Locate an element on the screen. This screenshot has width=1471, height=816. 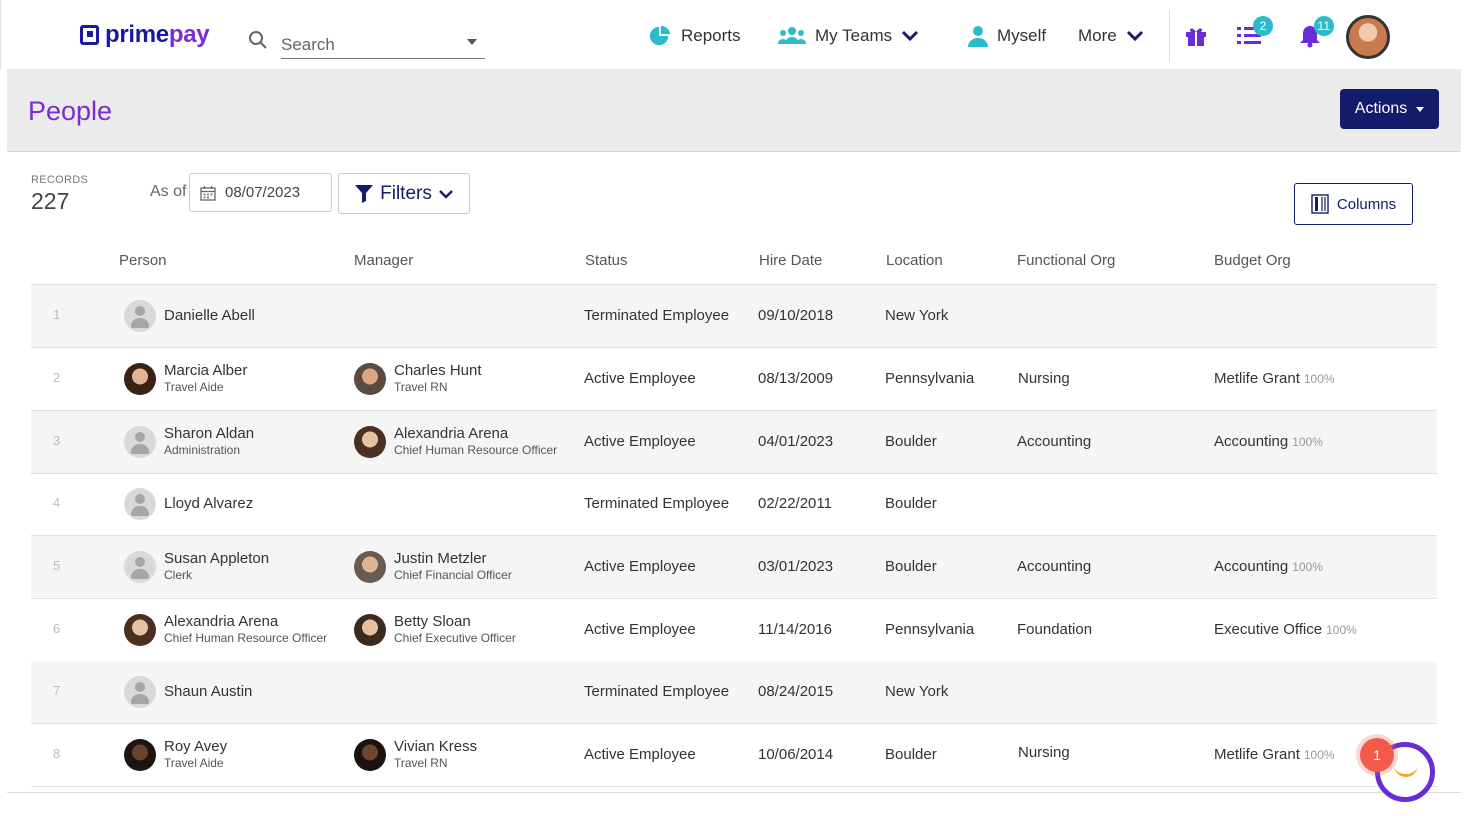
manager-name: Charles Hunt is located at coordinates (438, 370).